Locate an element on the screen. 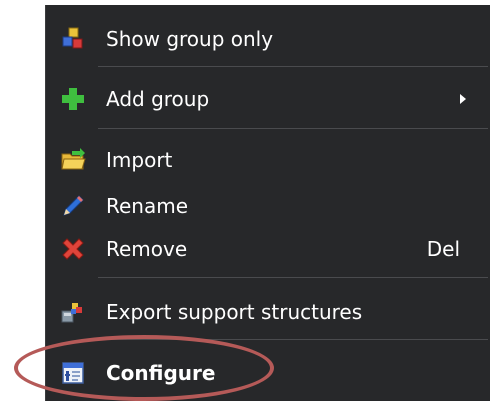 This screenshot has width=490, height=404. menu-item-export-support-structures: Export support structures is located at coordinates (268, 312).